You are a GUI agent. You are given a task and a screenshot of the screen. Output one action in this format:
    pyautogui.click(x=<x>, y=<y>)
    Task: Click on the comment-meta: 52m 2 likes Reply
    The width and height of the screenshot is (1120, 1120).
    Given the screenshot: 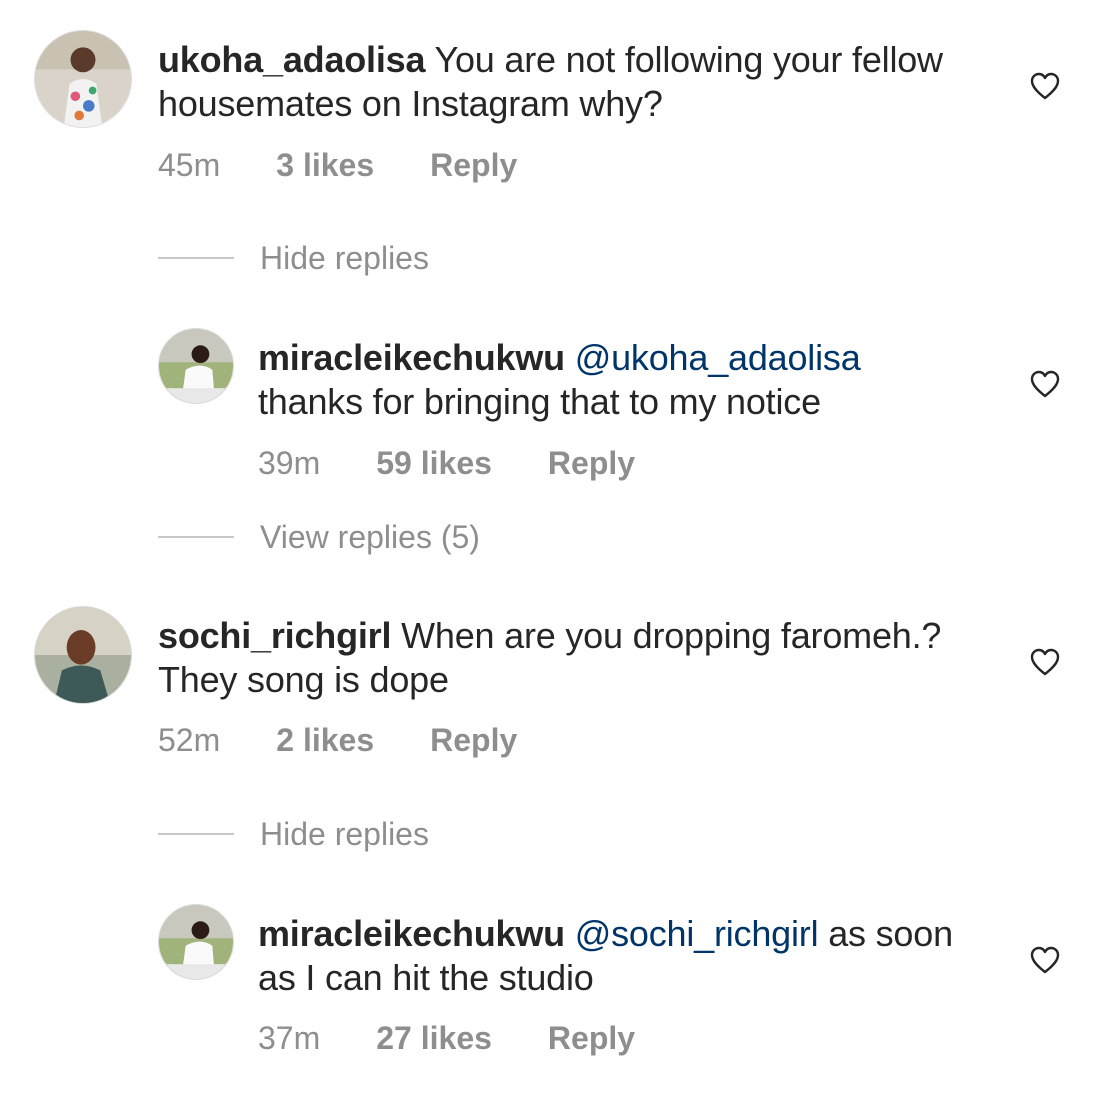 What is the action you would take?
    pyautogui.click(x=337, y=740)
    